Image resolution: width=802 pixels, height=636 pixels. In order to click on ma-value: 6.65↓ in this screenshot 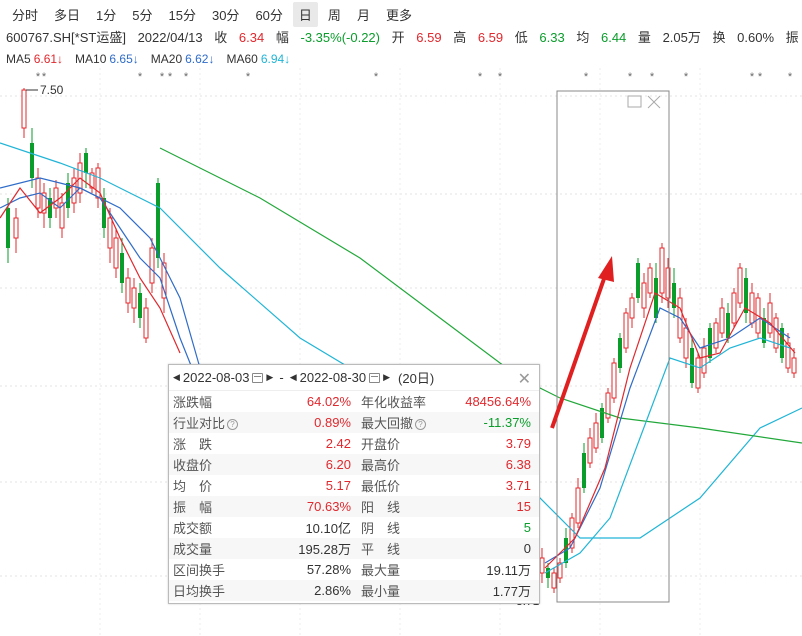, I will do `click(124, 59)`.